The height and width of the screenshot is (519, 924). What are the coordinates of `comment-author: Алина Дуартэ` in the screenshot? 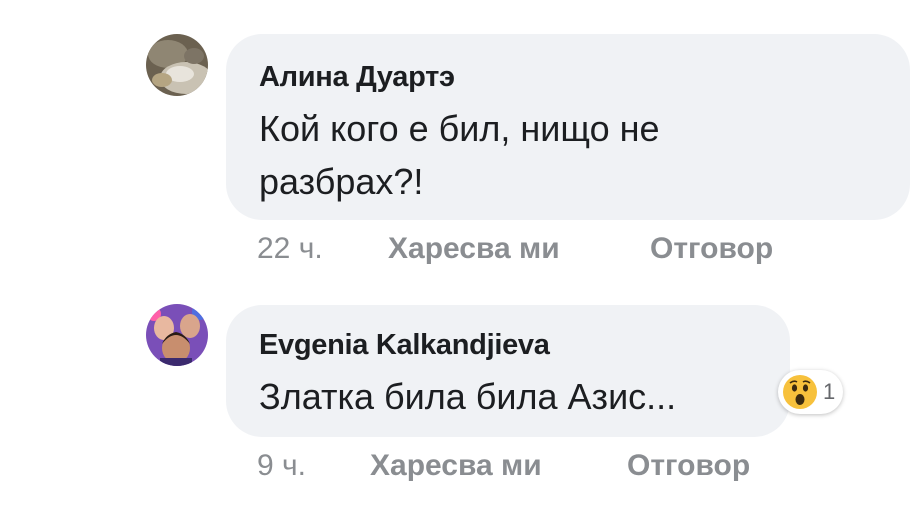 It's located at (357, 77).